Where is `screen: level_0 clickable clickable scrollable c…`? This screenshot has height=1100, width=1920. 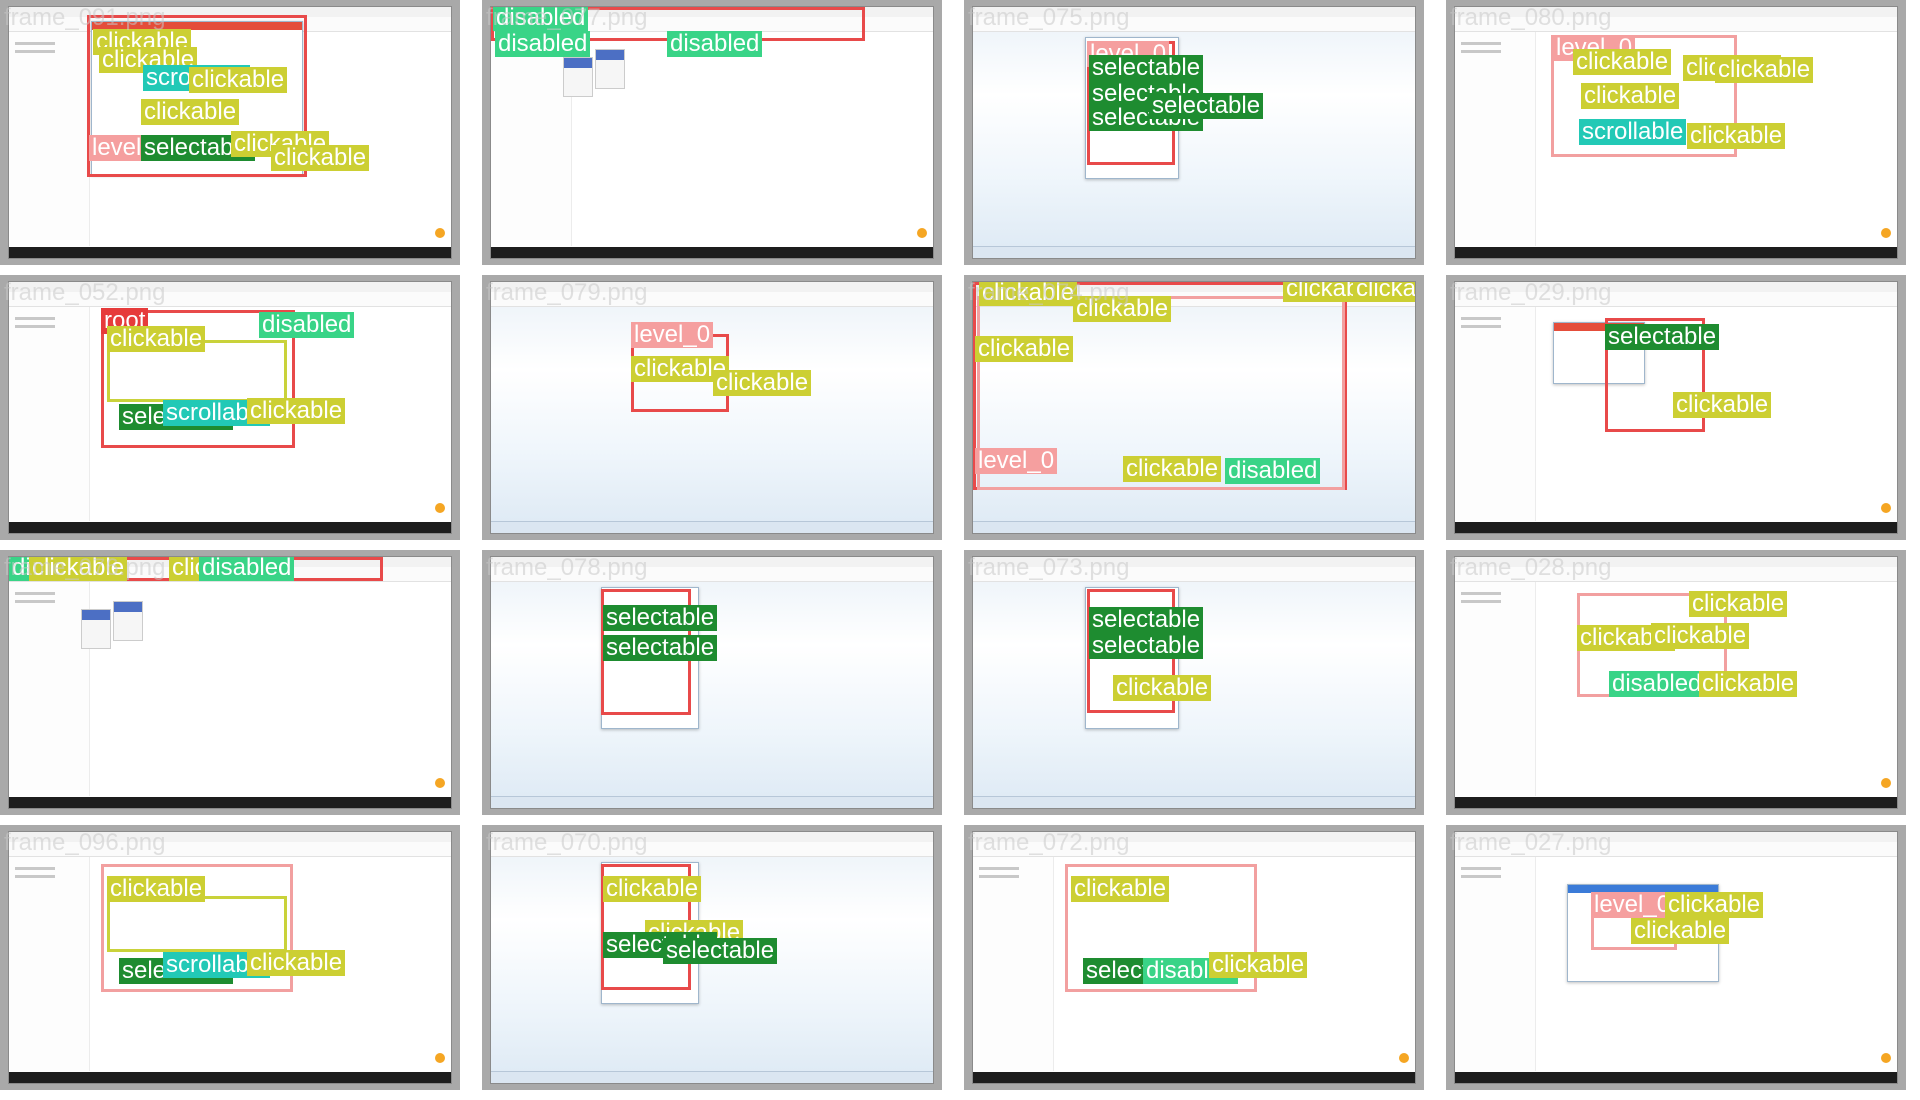
screen: level_0 clickable clickable scrollable c… is located at coordinates (230, 132).